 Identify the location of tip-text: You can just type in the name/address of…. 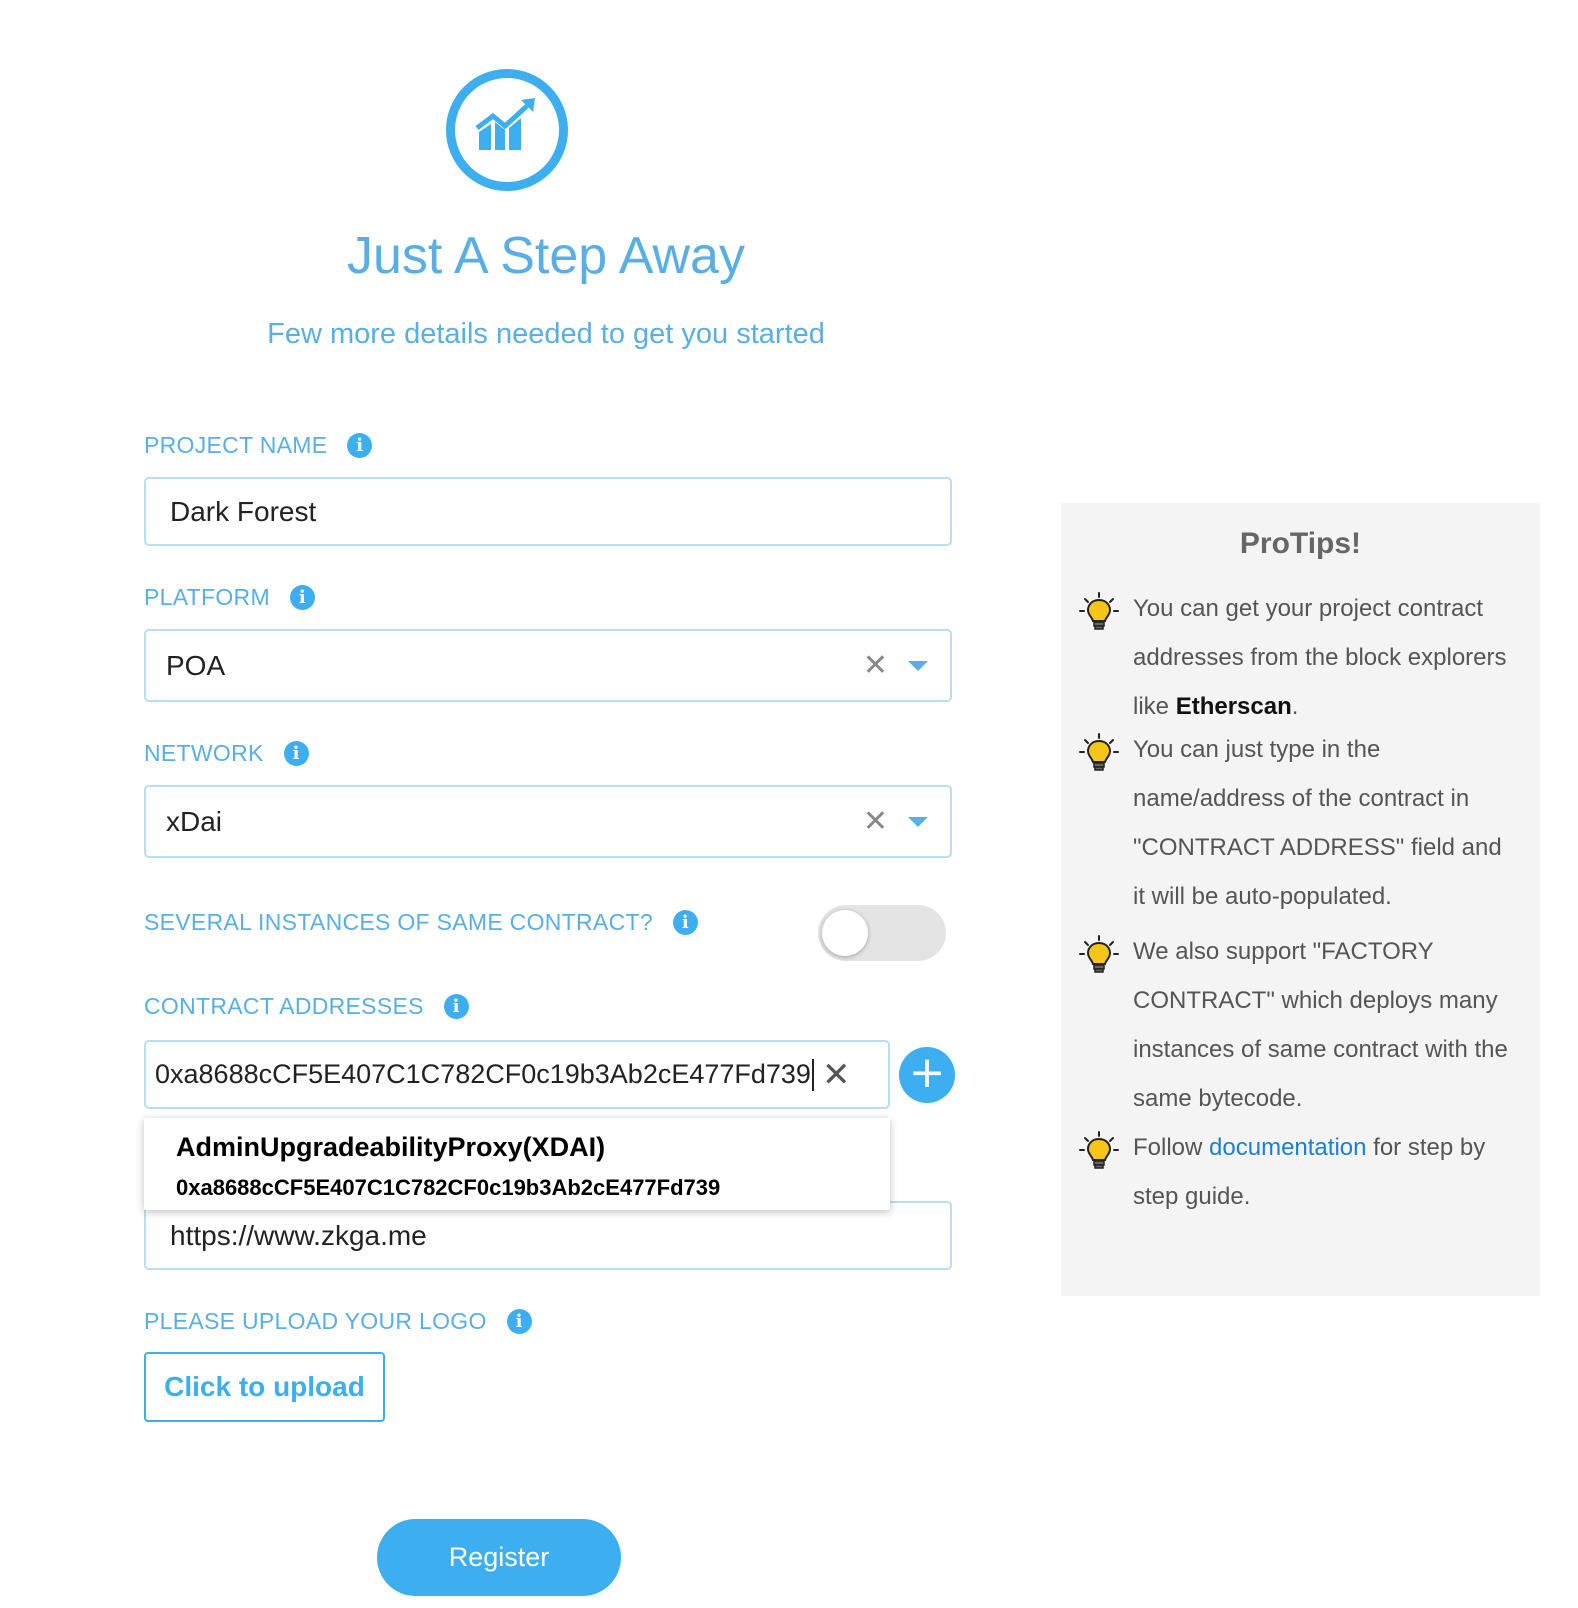
(1317, 823).